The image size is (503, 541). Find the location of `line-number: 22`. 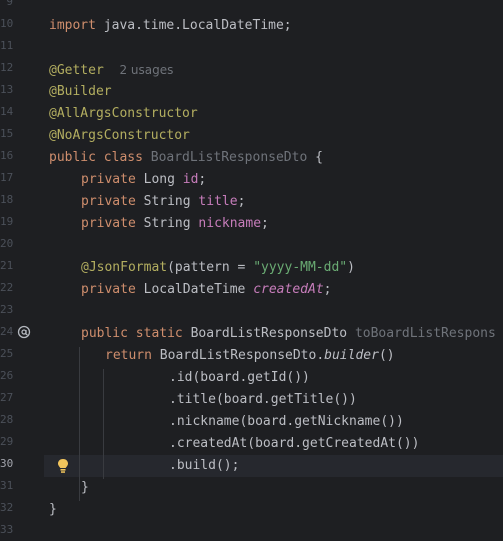

line-number: 22 is located at coordinates (7, 287).